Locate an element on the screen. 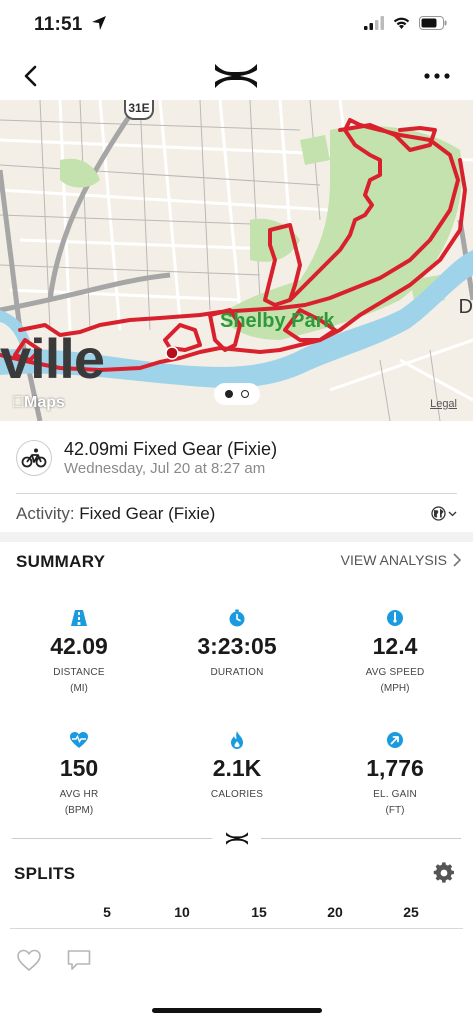  stat-unit: (FT) is located at coordinates (395, 810).